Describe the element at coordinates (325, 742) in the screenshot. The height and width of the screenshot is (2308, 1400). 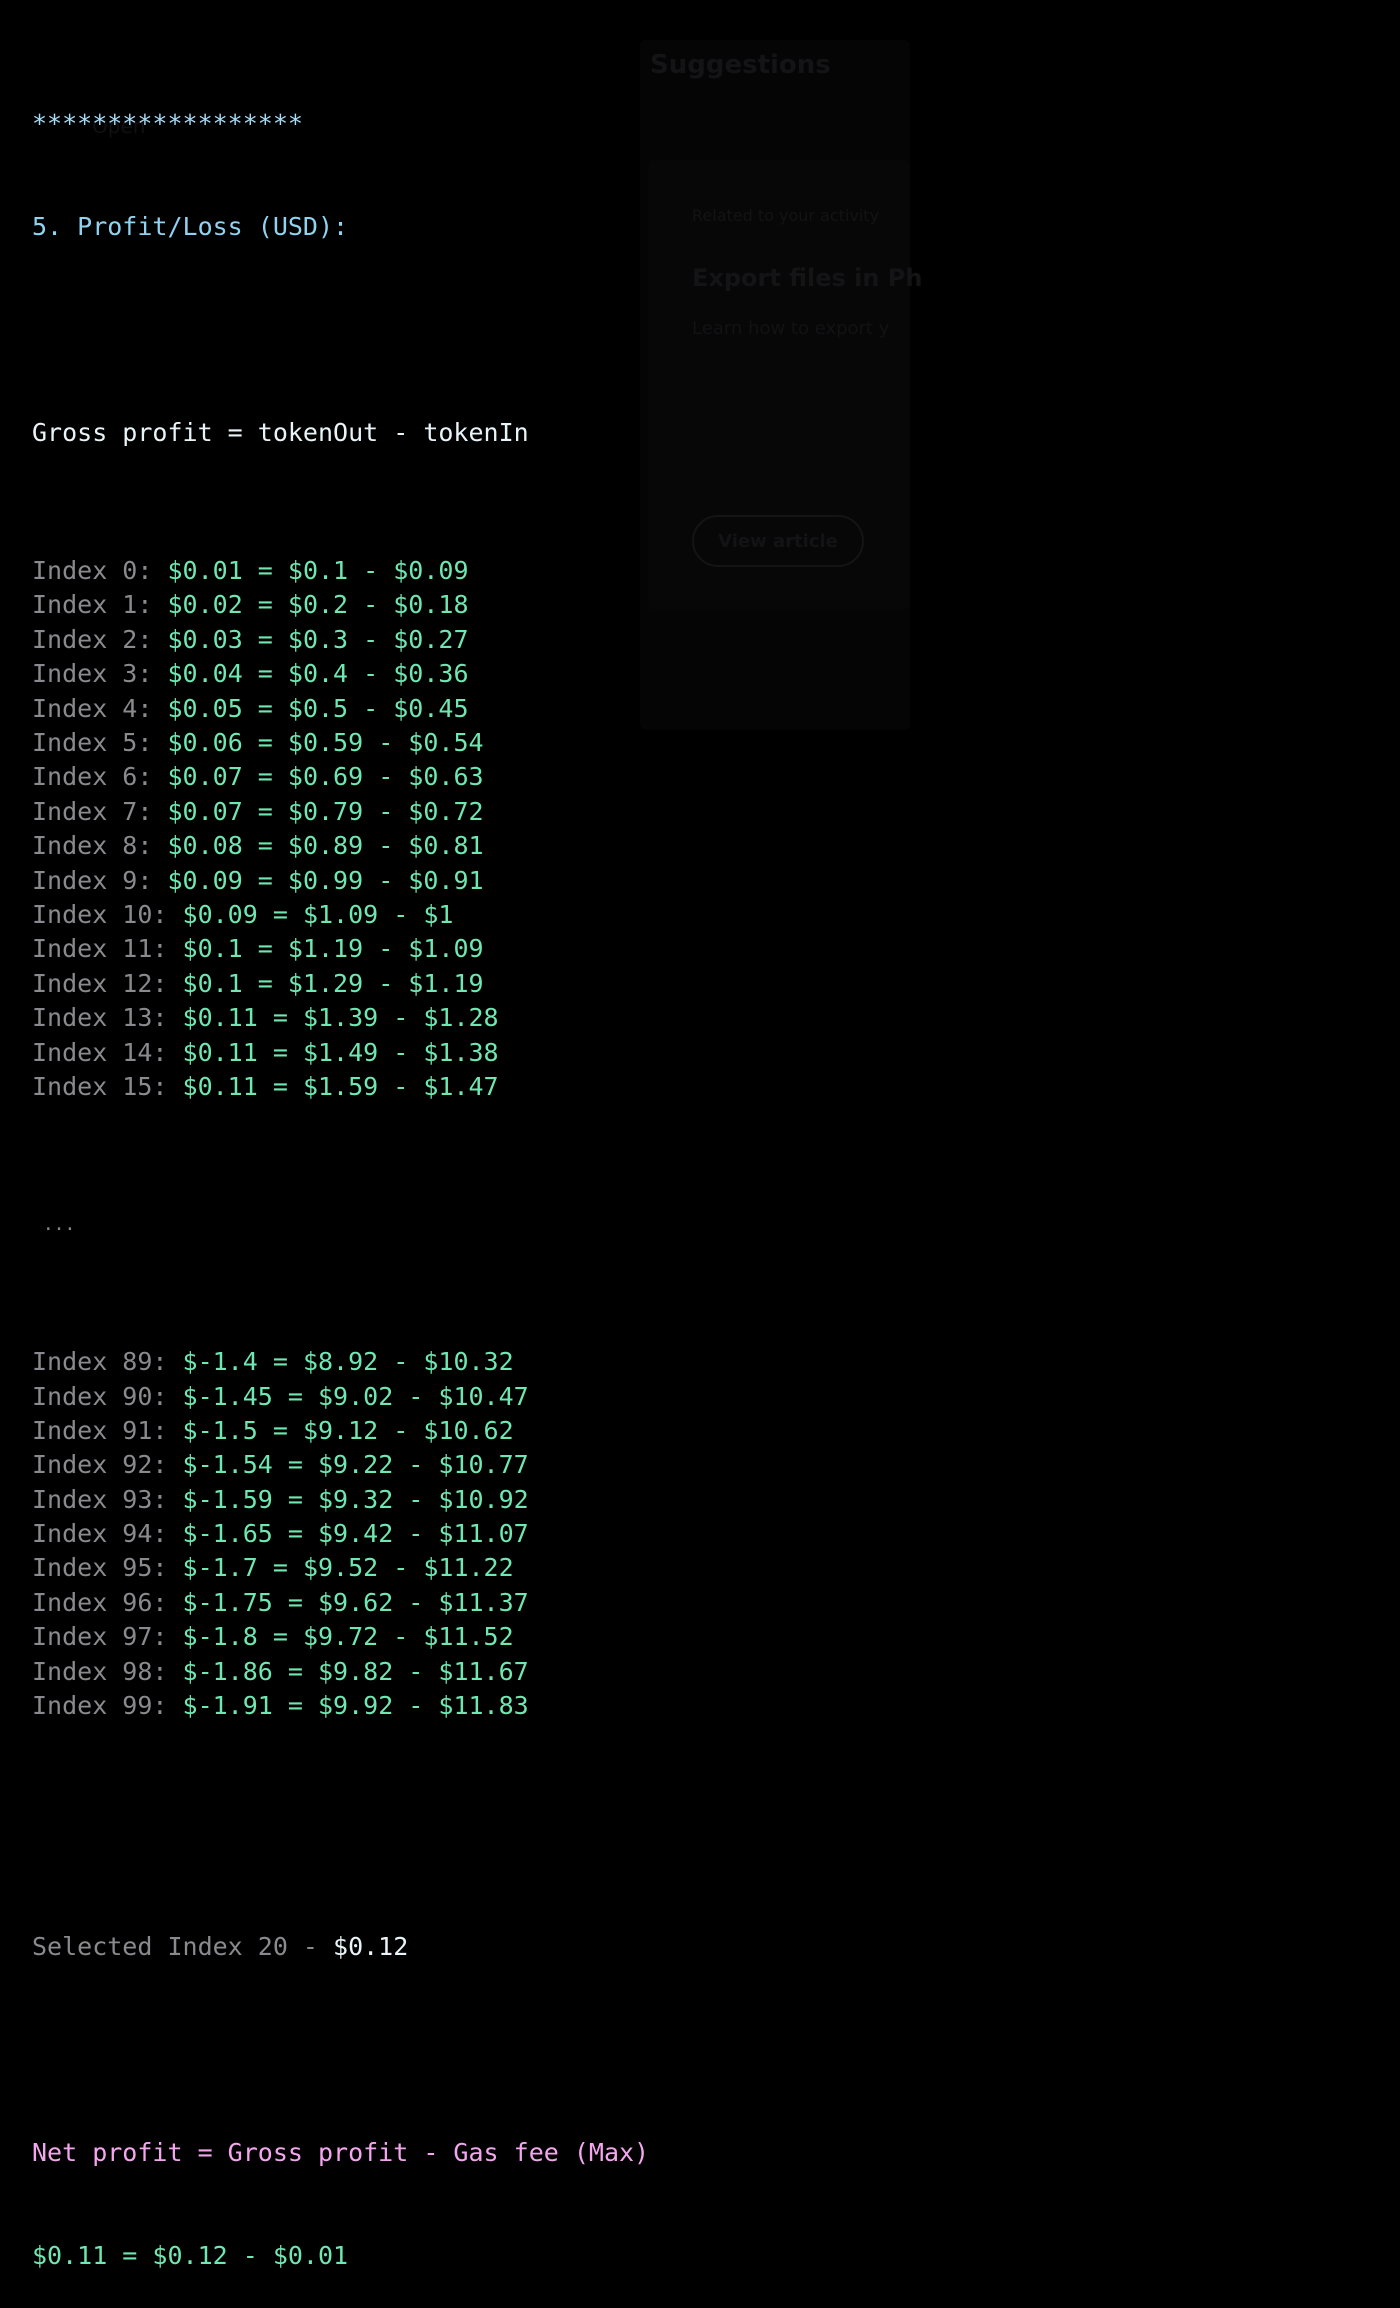
I see `index-value: $0.06 = $0.59 - $0.54` at that location.